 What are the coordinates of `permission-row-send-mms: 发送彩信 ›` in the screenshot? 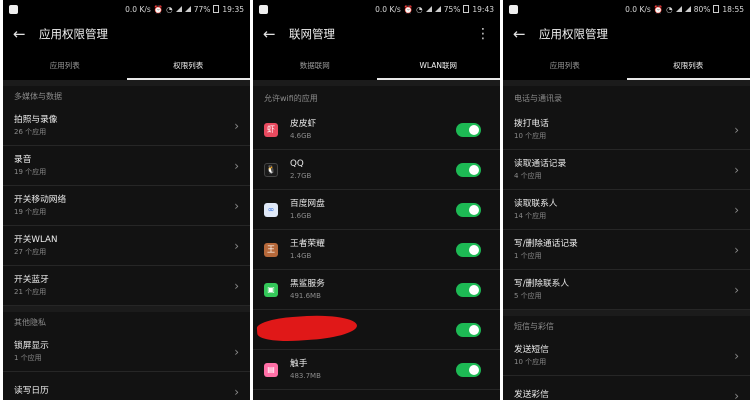 It's located at (626, 388).